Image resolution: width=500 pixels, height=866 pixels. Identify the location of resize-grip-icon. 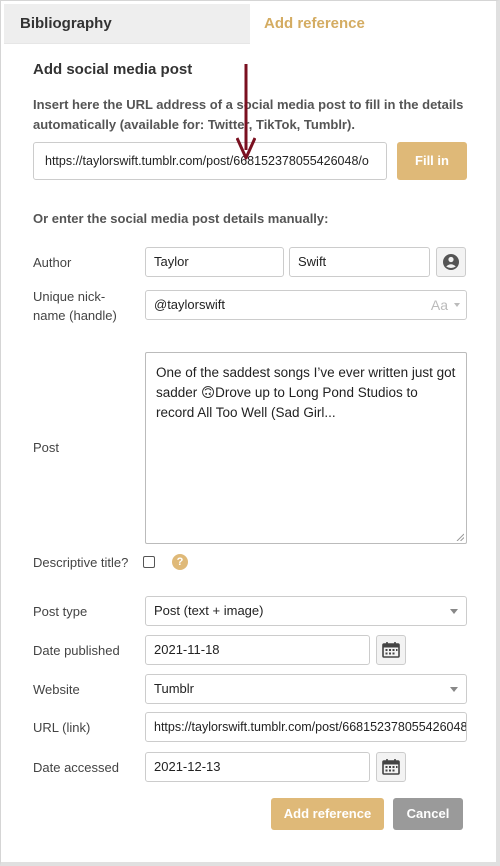
(460, 537).